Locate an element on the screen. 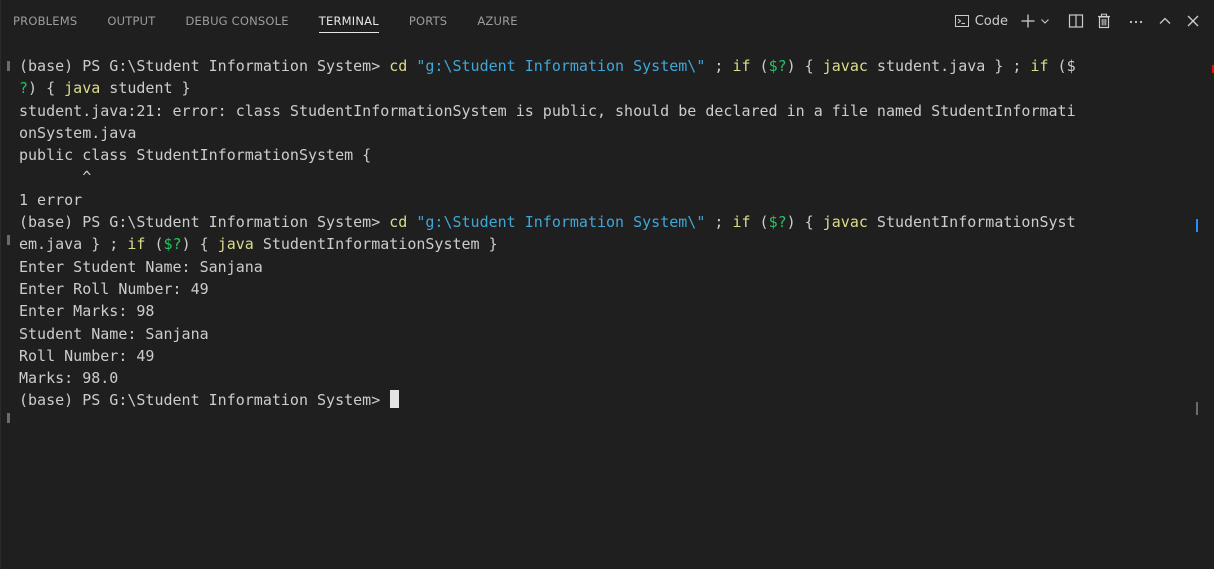  terminal-line: onSystem.java is located at coordinates (78, 132).